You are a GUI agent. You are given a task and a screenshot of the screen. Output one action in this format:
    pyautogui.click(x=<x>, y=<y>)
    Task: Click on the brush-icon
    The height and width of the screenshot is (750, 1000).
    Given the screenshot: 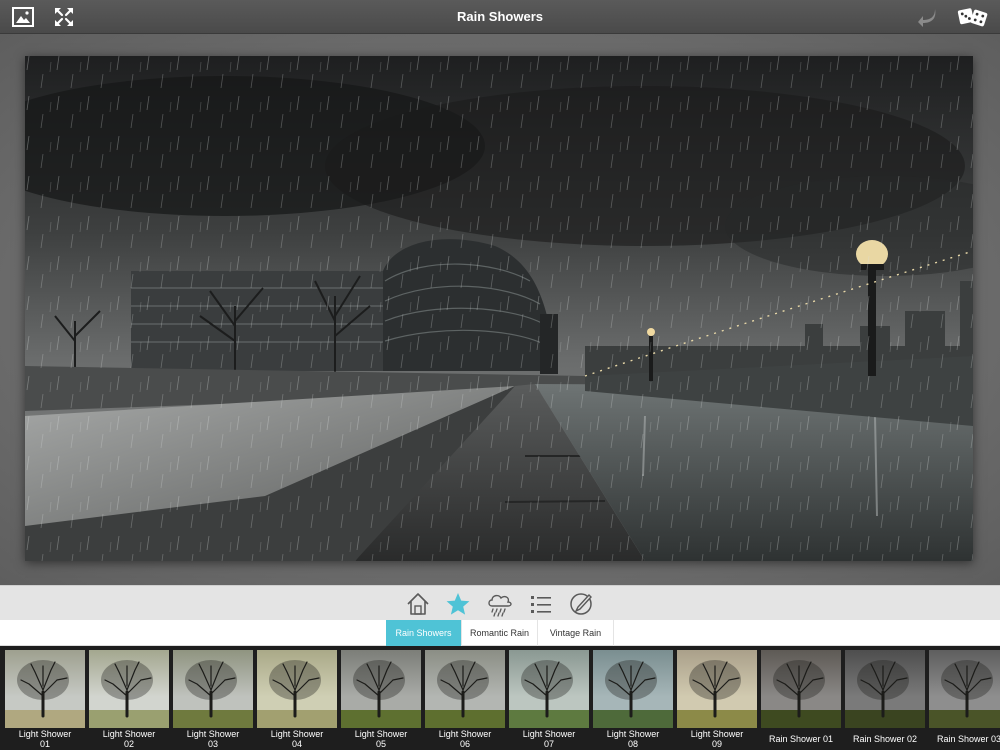 What is the action you would take?
    pyautogui.click(x=581, y=604)
    